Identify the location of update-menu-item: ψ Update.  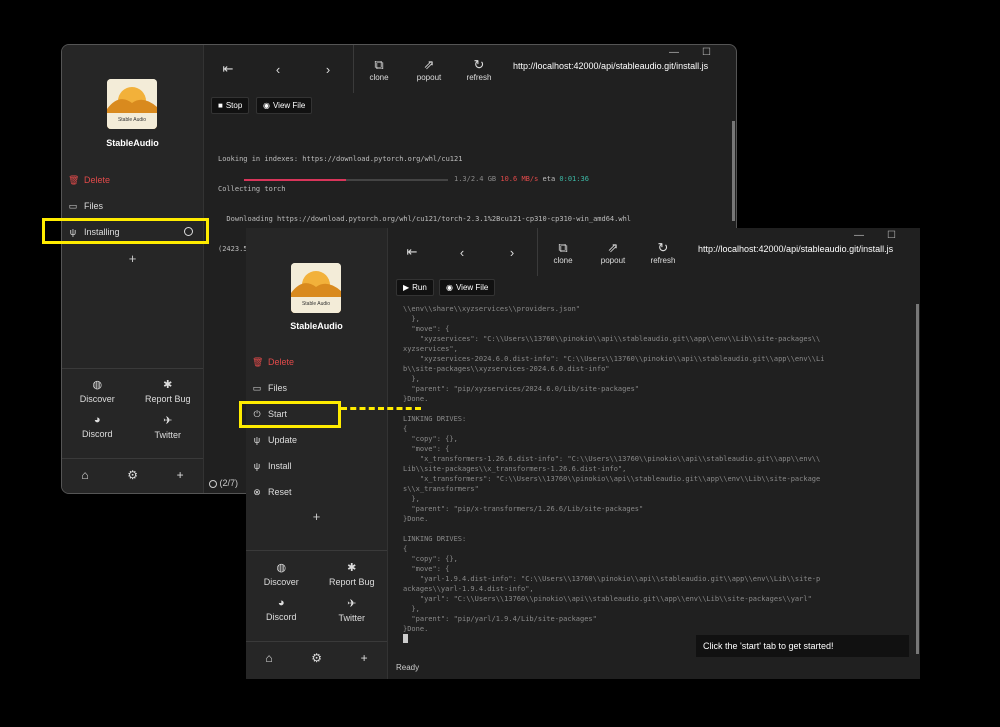
(316, 440).